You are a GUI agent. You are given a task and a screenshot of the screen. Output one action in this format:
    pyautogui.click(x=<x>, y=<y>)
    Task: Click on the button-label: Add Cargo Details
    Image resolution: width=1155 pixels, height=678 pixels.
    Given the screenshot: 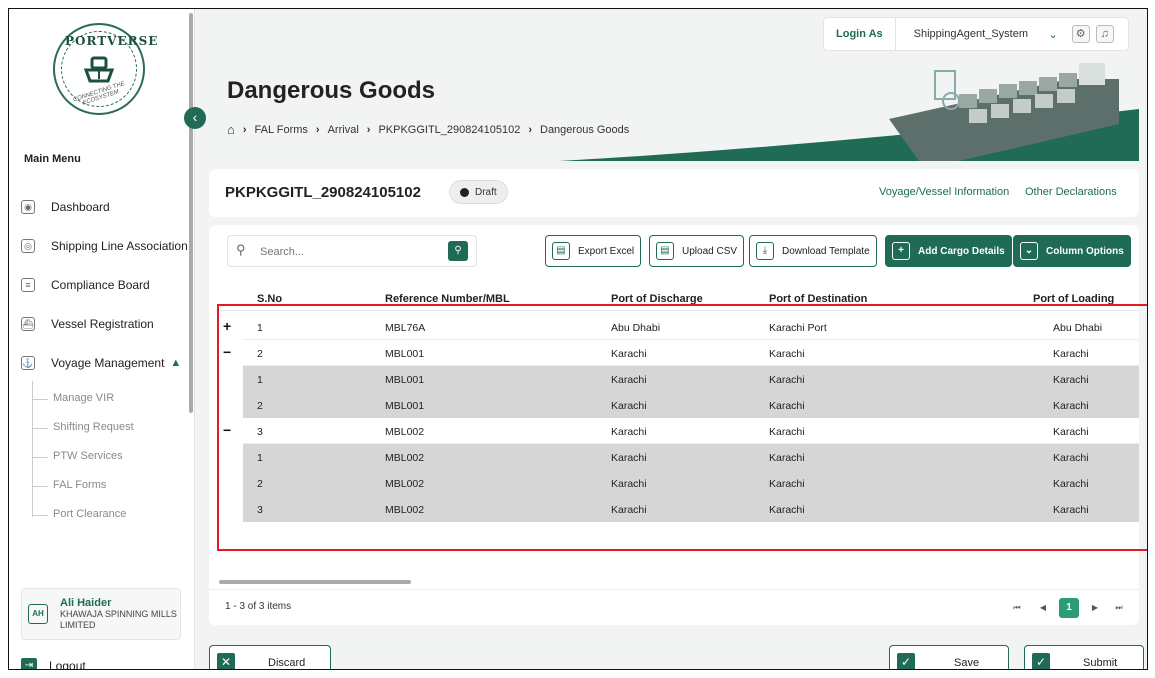 What is the action you would take?
    pyautogui.click(x=961, y=251)
    